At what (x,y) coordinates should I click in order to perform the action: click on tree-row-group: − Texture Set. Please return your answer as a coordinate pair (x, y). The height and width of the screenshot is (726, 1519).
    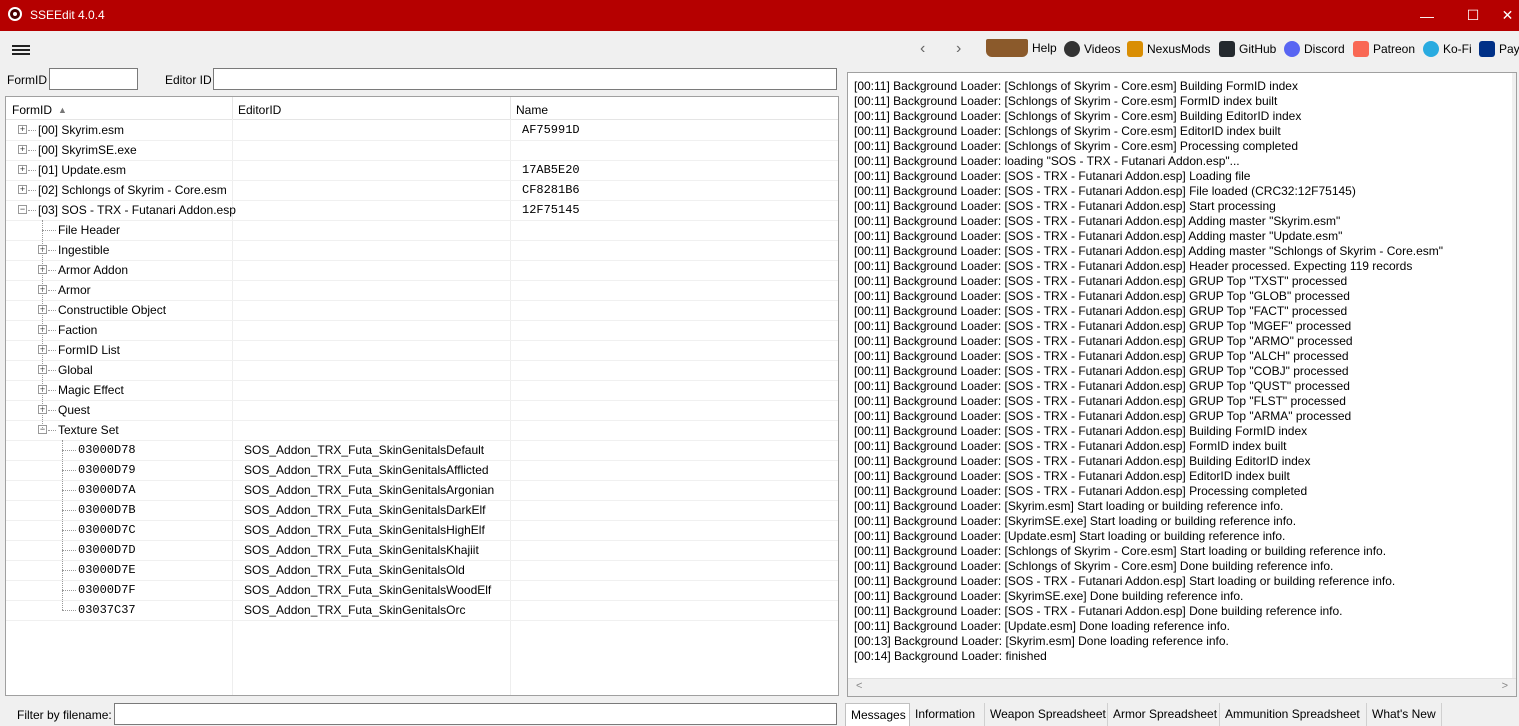
    Looking at the image, I should click on (422, 430).